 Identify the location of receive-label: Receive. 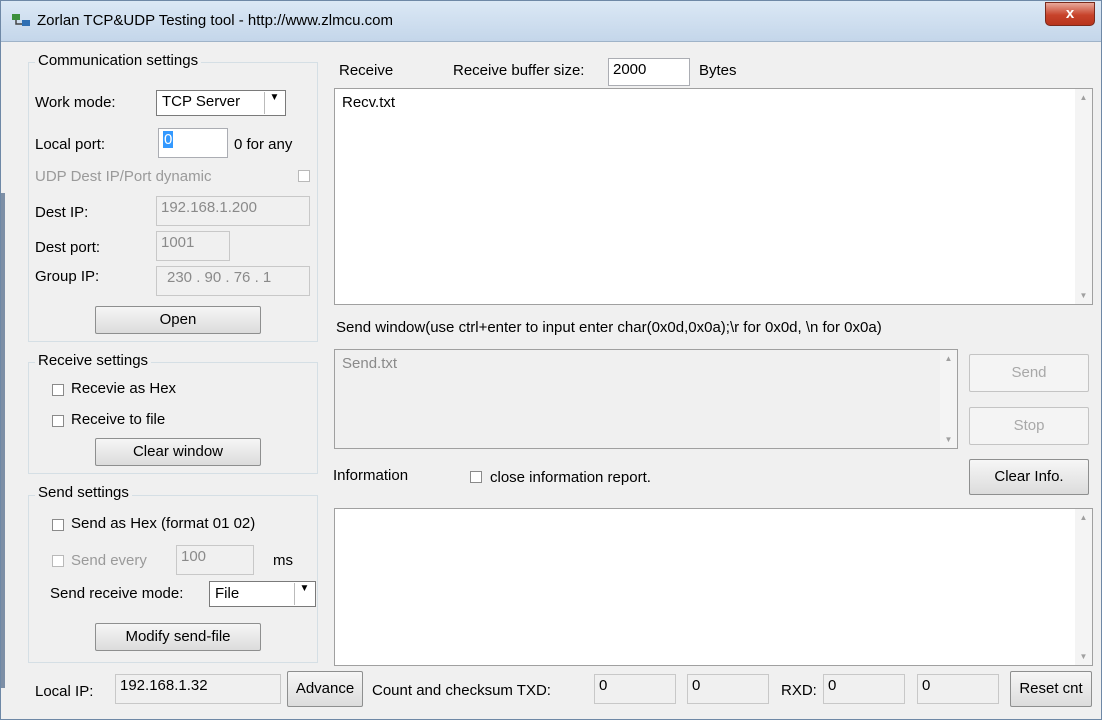
(366, 70).